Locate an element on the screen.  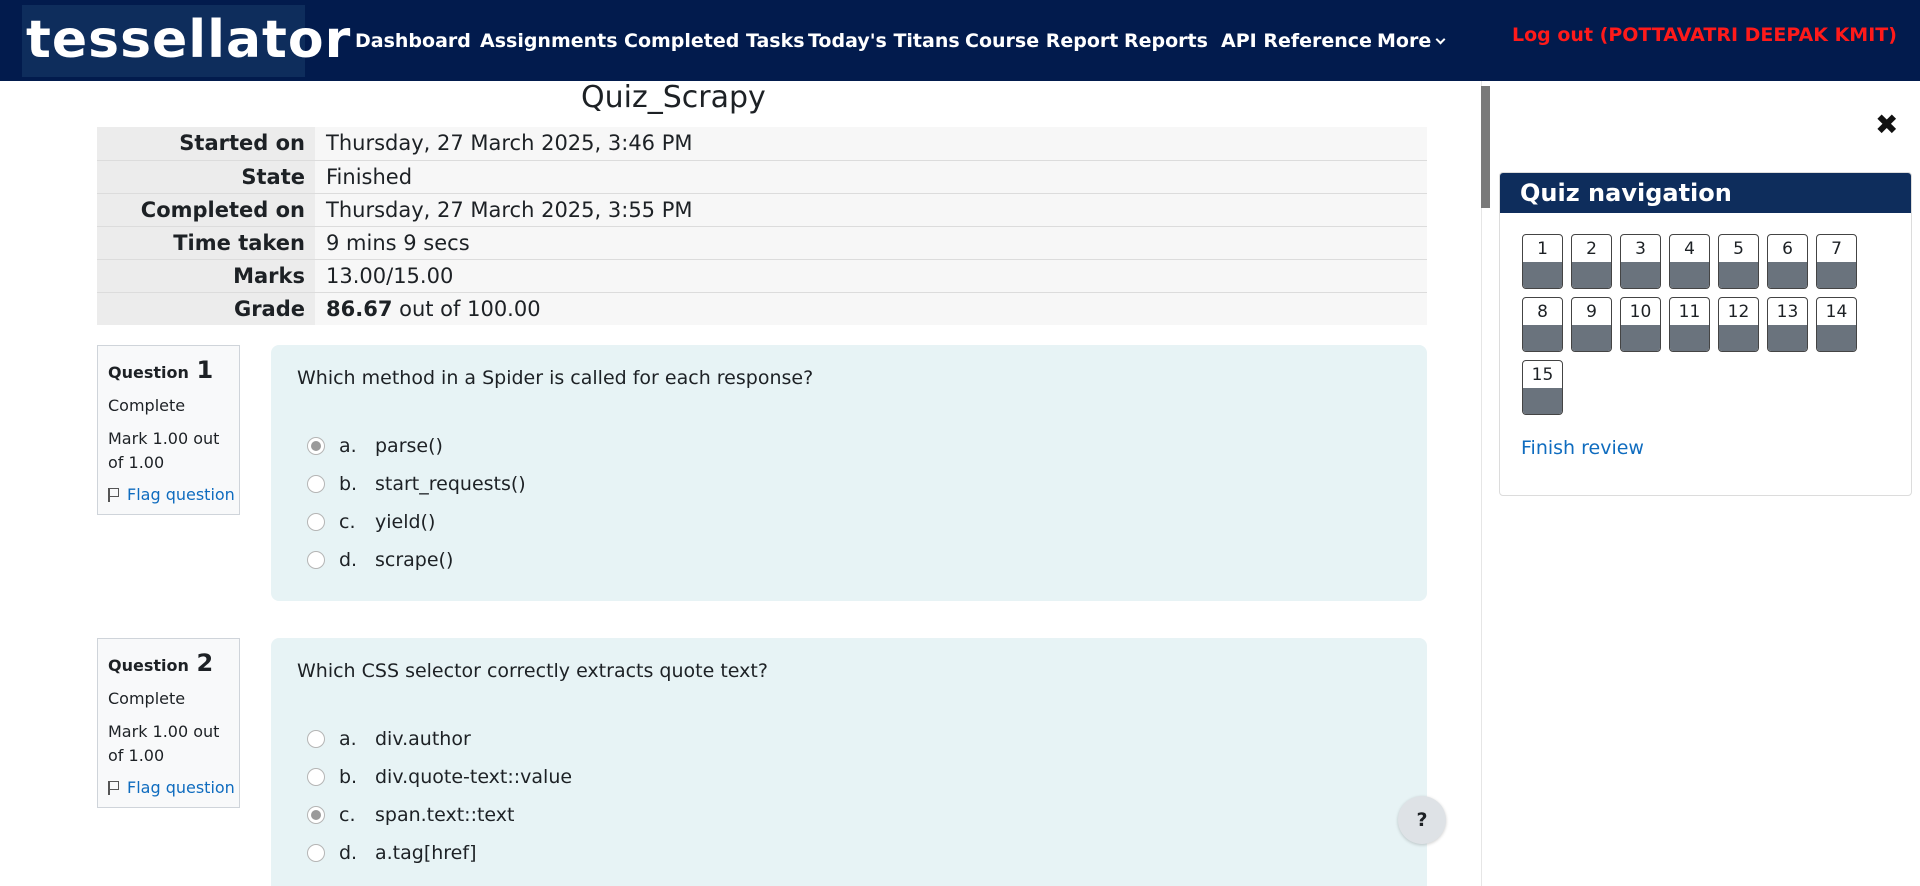
quiz-nav-button: 1 is located at coordinates (1542, 261).